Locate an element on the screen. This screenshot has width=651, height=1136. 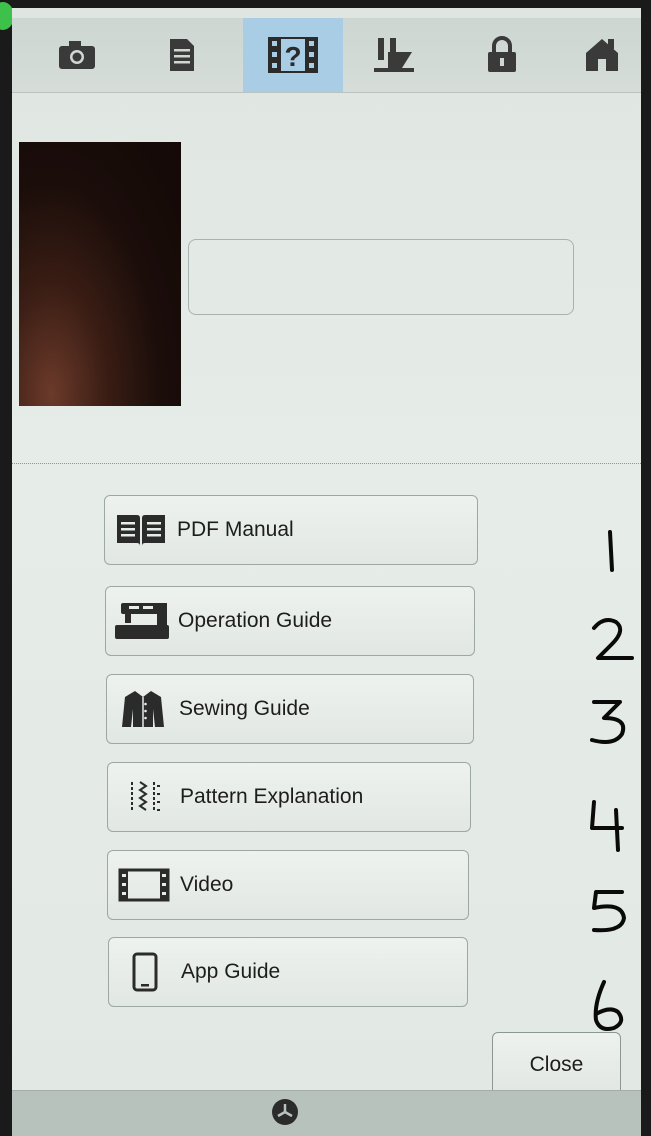
pdf-manual-label: PDF Manual is located at coordinates (235, 529).